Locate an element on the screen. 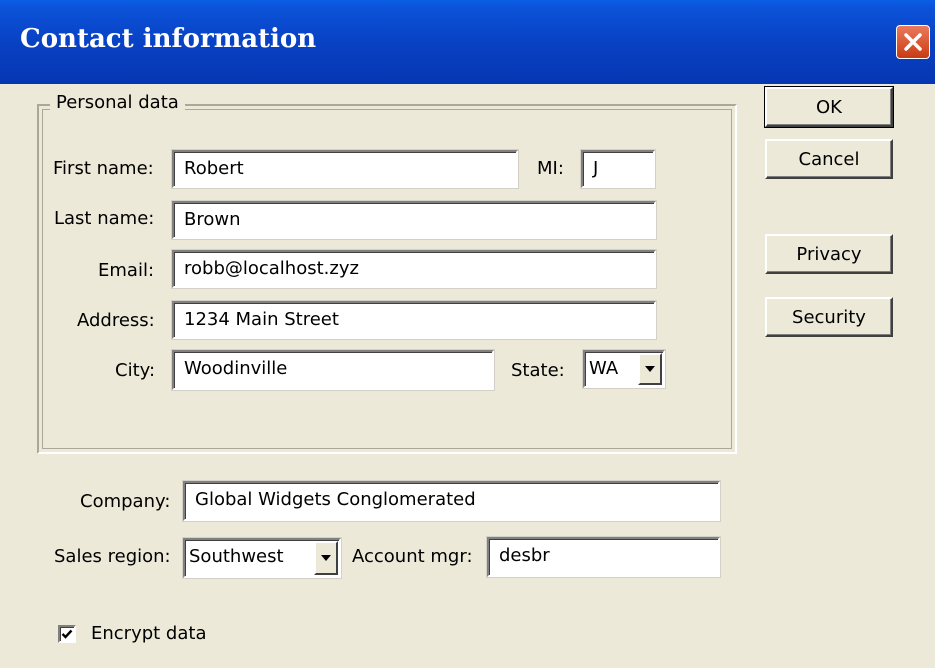 The width and height of the screenshot is (935, 668). last-name-field: Brown is located at coordinates (414, 220).